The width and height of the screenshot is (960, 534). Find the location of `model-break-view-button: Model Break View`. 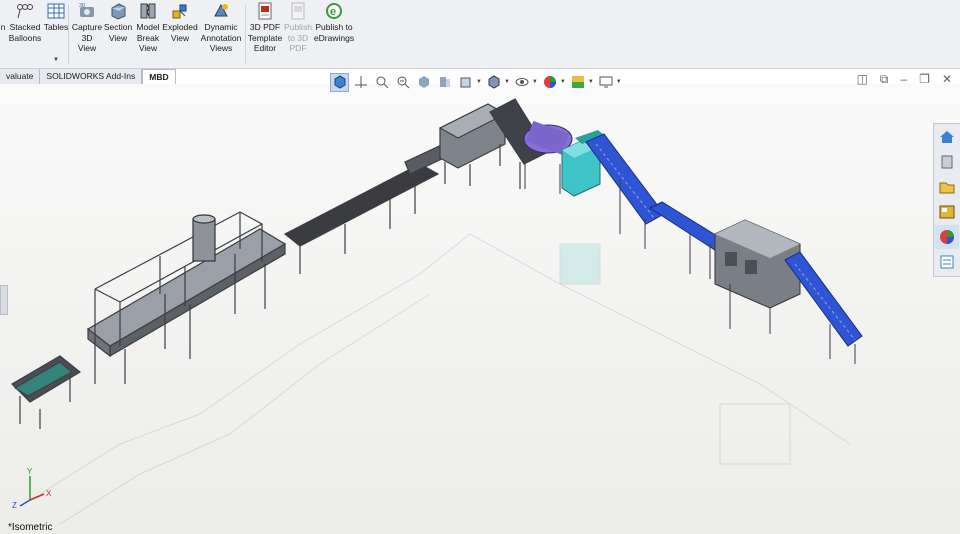

model-break-view-button: Model Break View is located at coordinates (148, 28).